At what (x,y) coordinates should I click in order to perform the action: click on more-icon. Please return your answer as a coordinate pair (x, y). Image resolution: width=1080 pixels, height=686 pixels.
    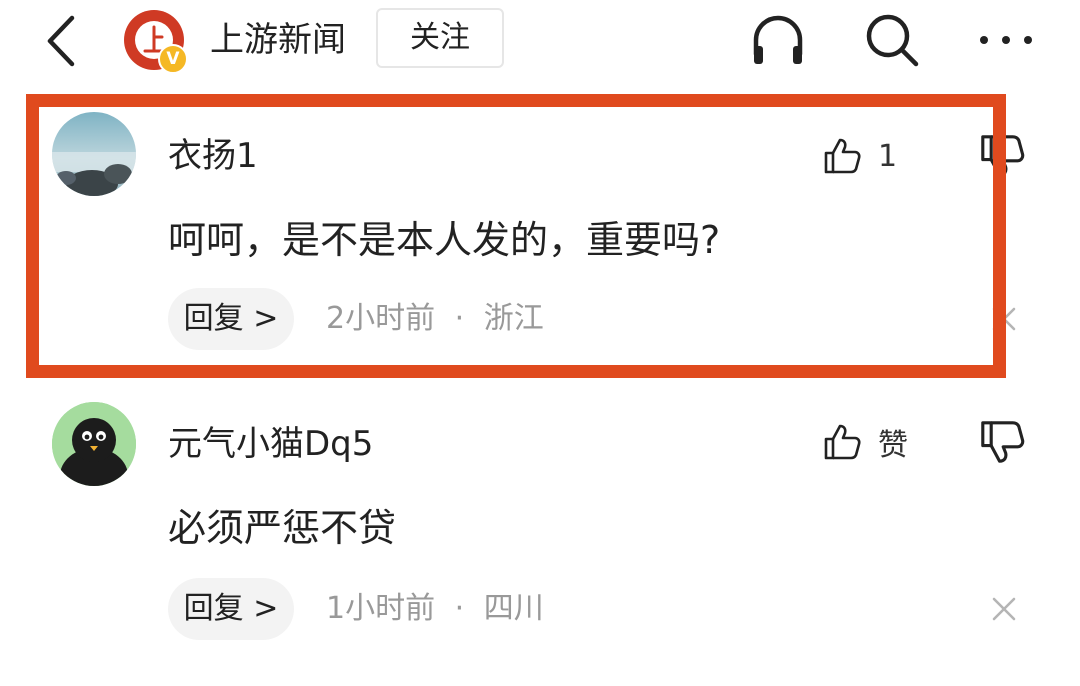
    Looking at the image, I should click on (1006, 40).